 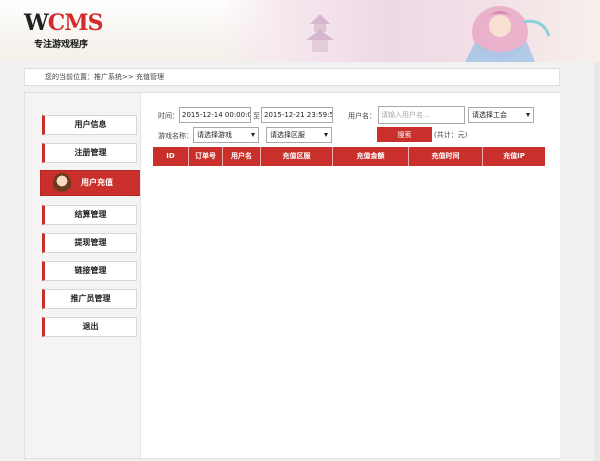 I want to click on game-select: 请选择游戏, so click(x=226, y=135).